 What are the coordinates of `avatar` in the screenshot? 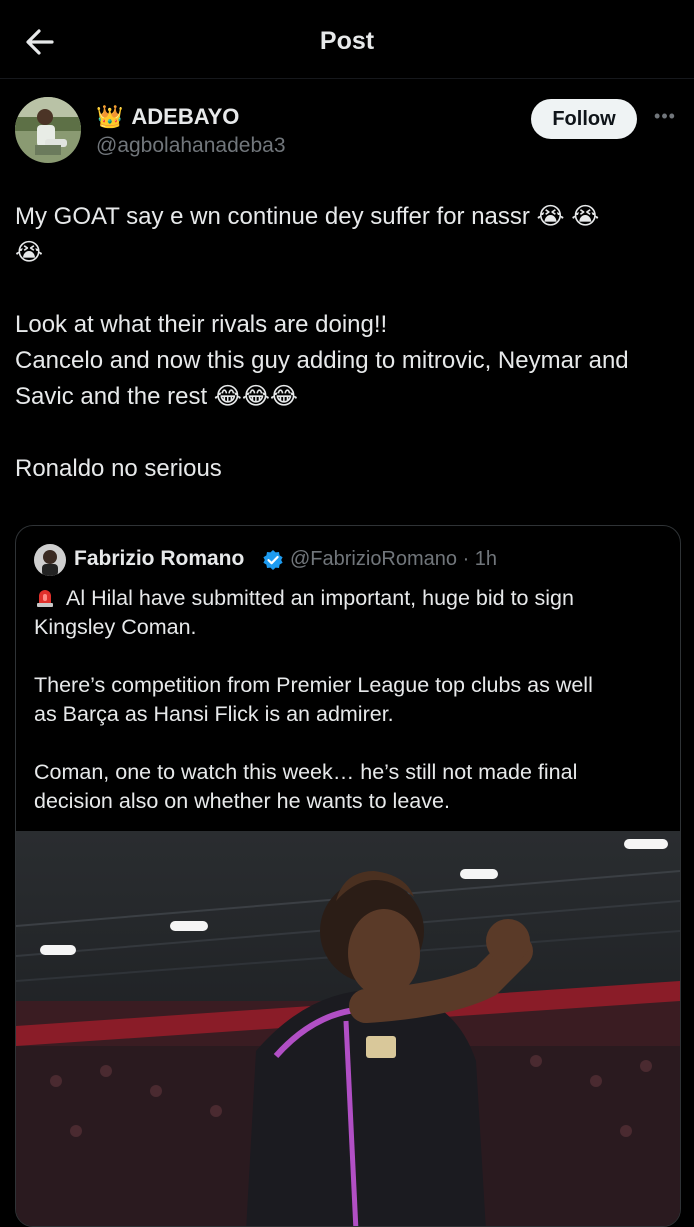 It's located at (48, 130).